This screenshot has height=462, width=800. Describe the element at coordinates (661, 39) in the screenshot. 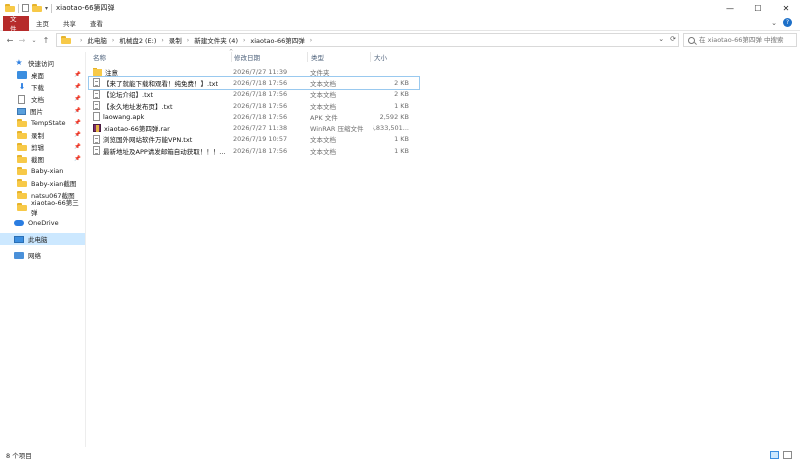

I see `address-history-dropdown: ⌄` at that location.